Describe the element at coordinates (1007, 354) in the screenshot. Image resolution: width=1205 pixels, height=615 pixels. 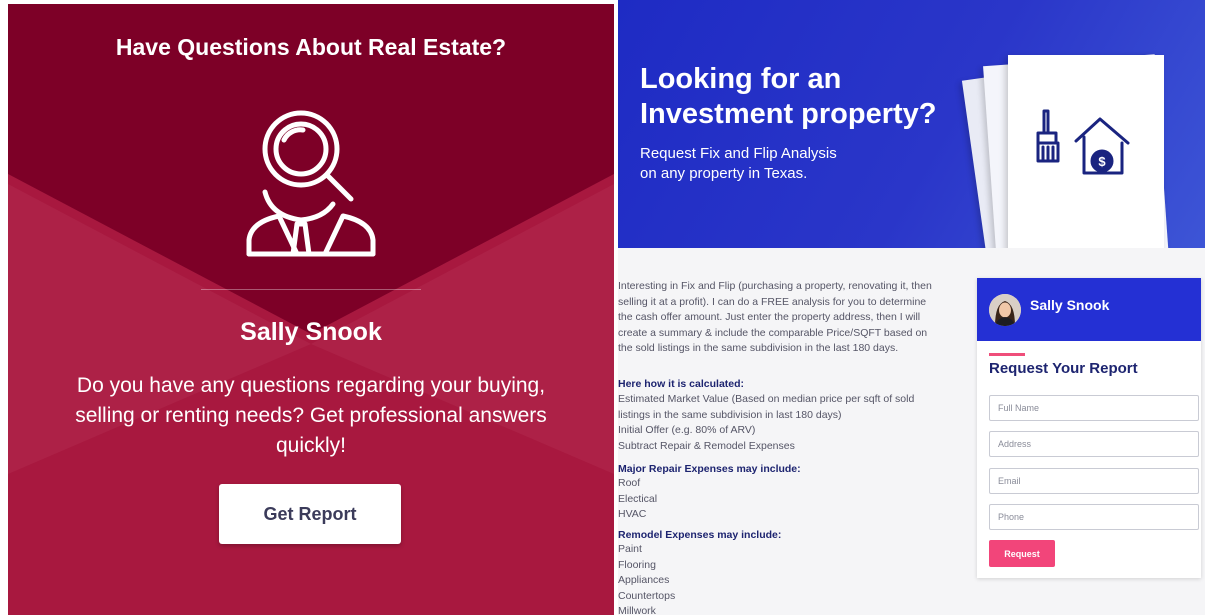
I see `heading-accent-bar` at that location.